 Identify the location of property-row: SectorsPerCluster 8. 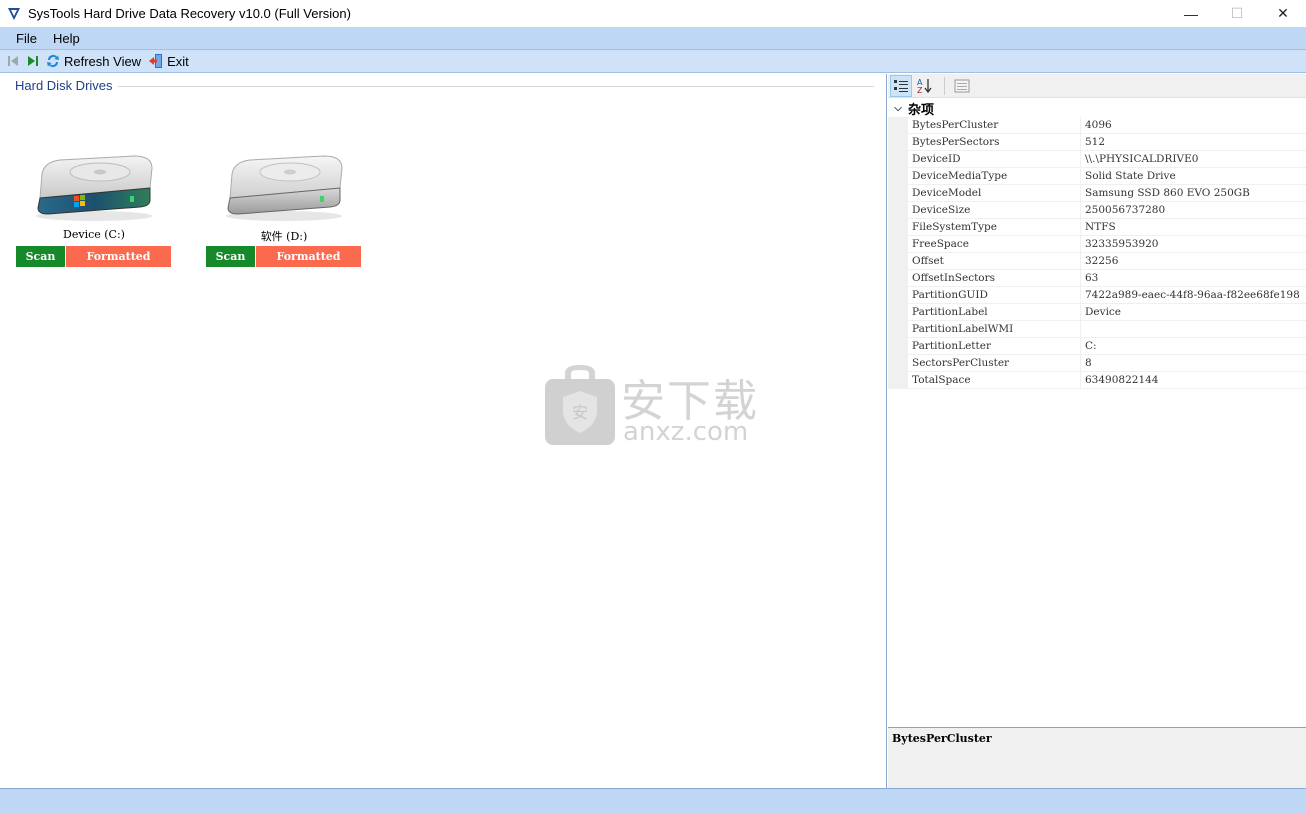
(1097, 363).